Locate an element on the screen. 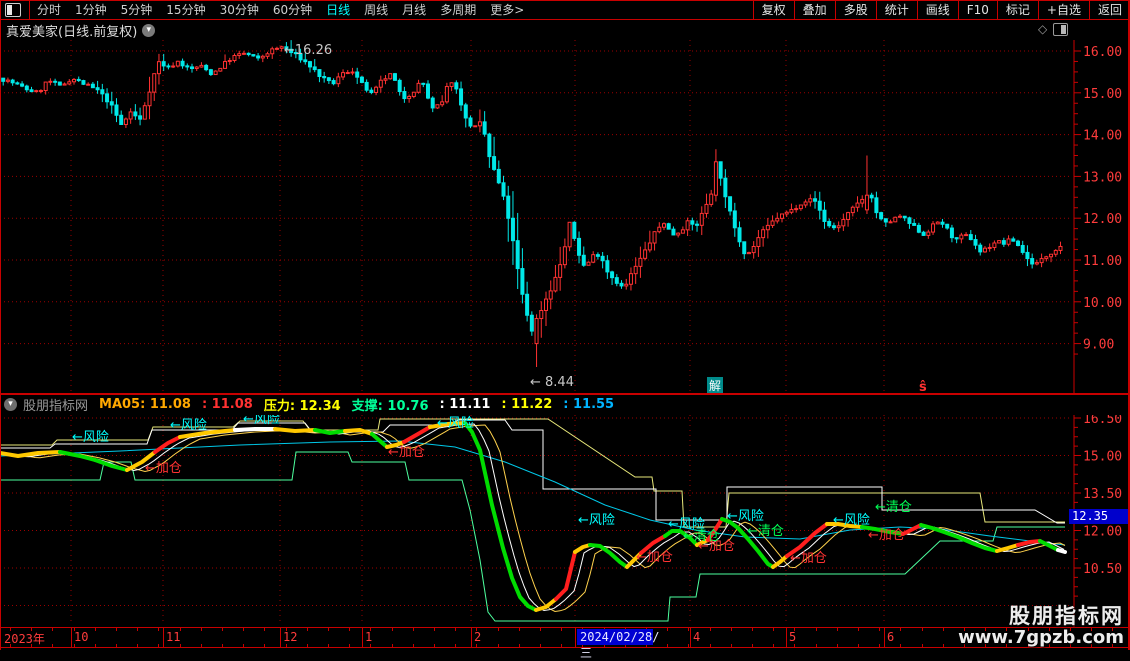 This screenshot has width=1130, height=661. menu-item-15分钟: 15分钟 is located at coordinates (185, 9).